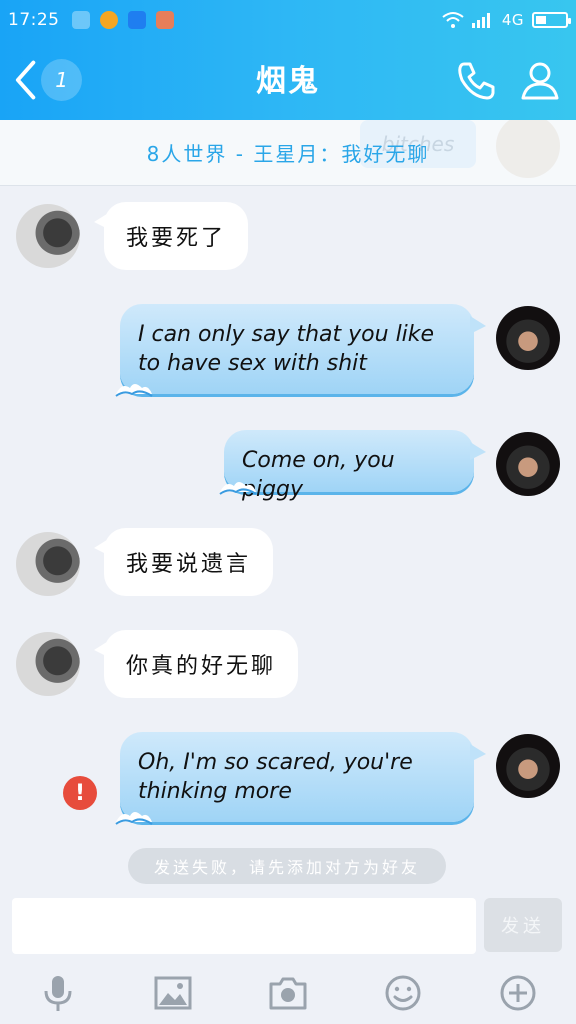 The width and height of the screenshot is (576, 1024). I want to click on exclamation-icon: !, so click(80, 793).